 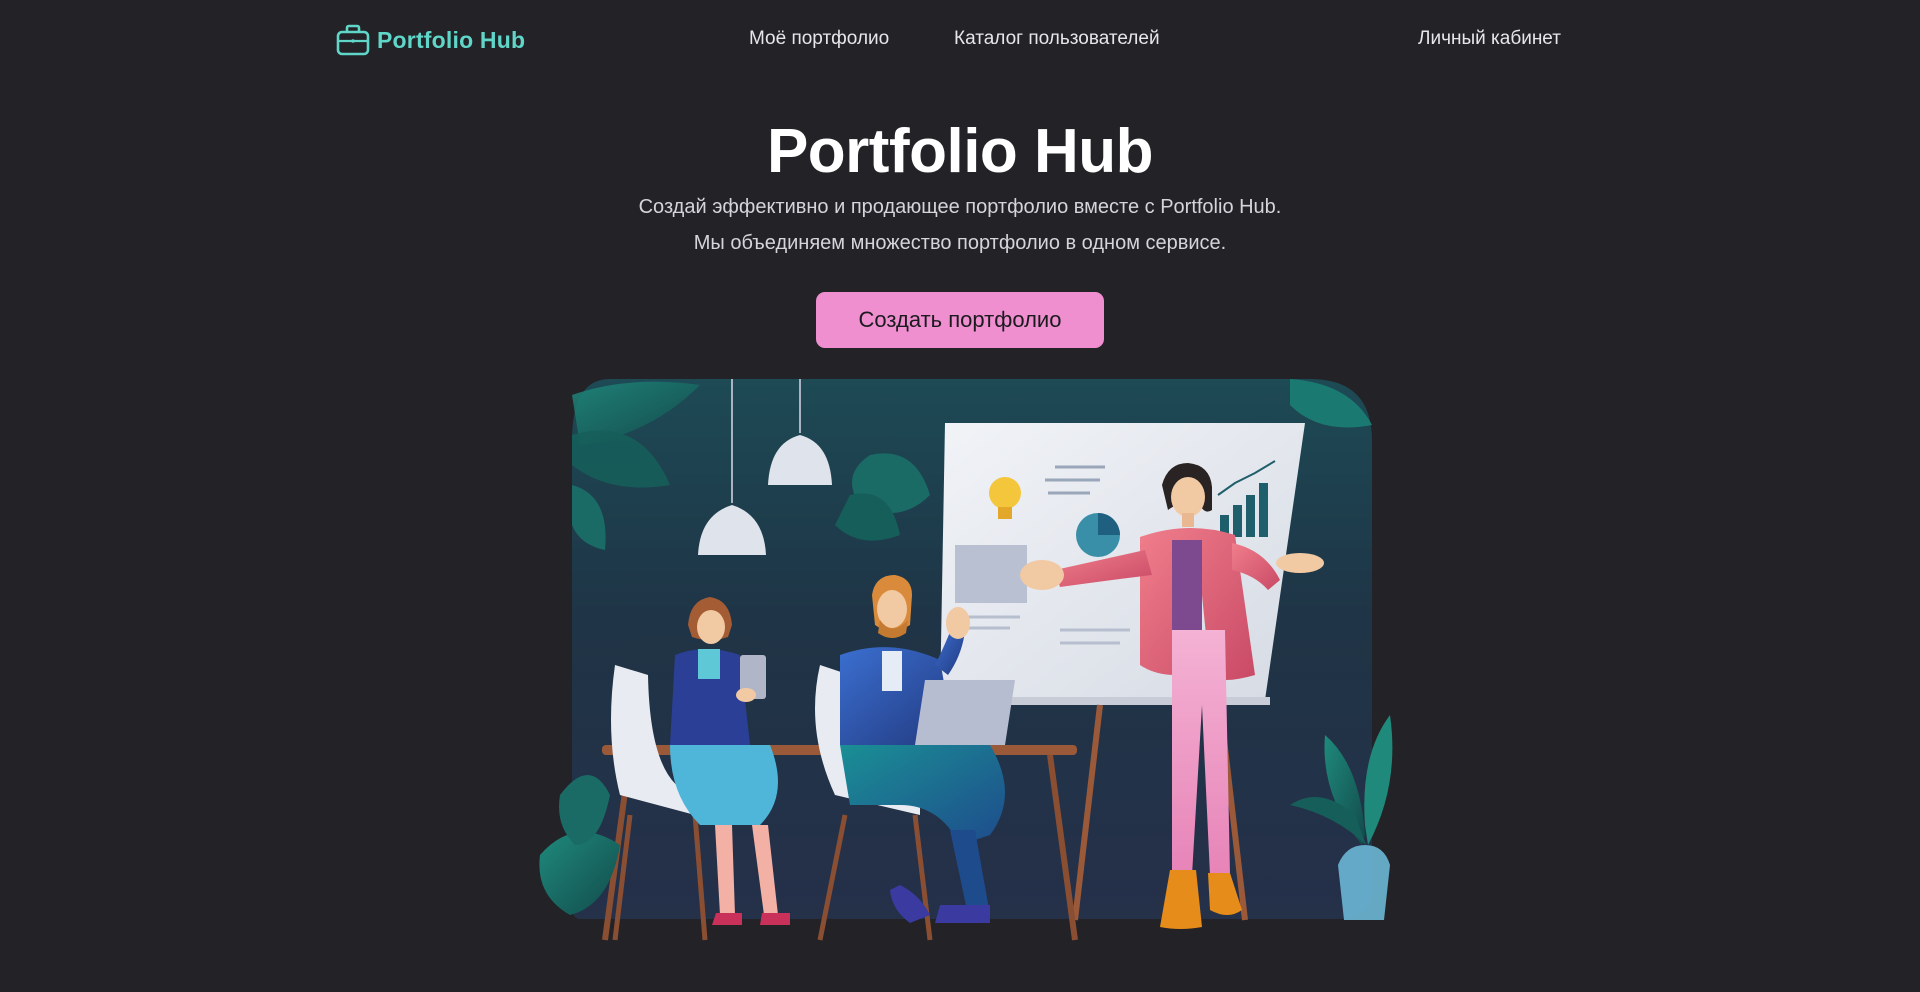 What do you see at coordinates (1489, 39) in the screenshot?
I see `nav-personal-account: Личный кабинет` at bounding box center [1489, 39].